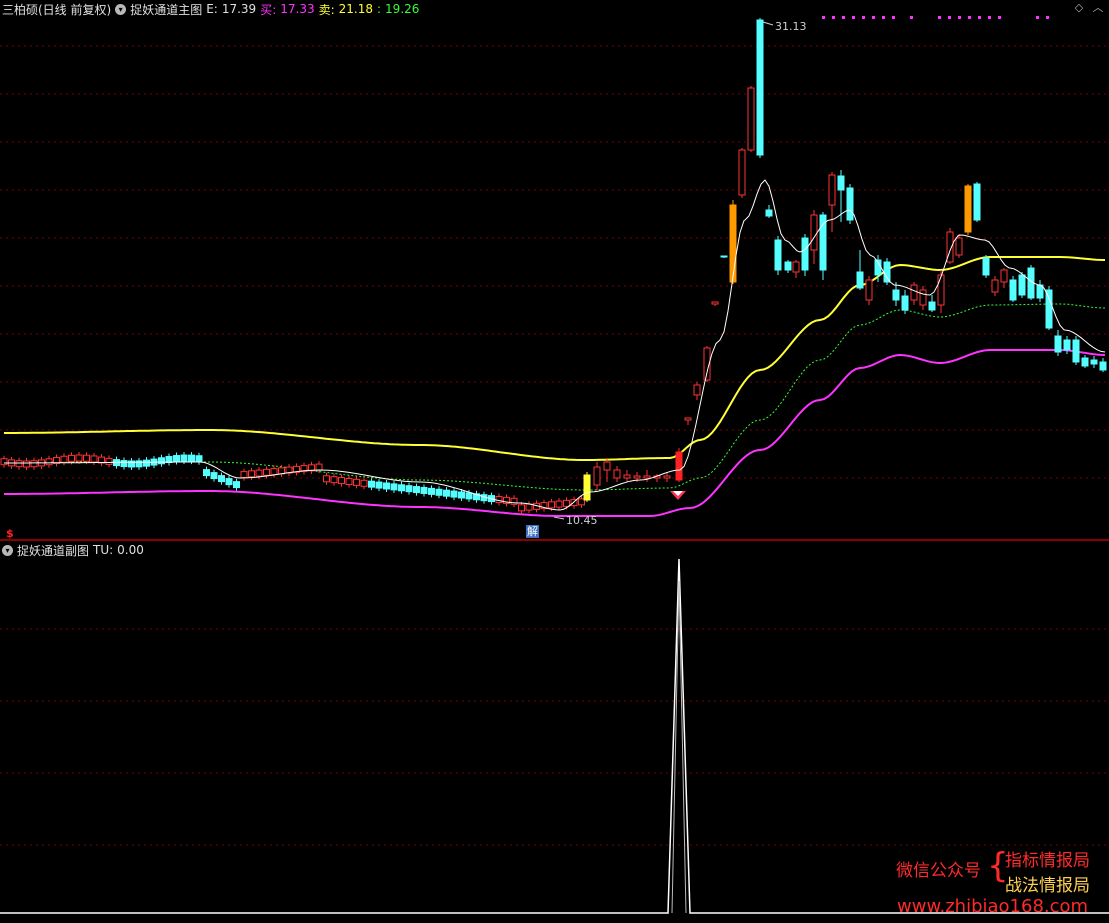 Image resolution: width=1109 pixels, height=923 pixels. What do you see at coordinates (355, 9) in the screenshot?
I see `value-sell: 21.18` at bounding box center [355, 9].